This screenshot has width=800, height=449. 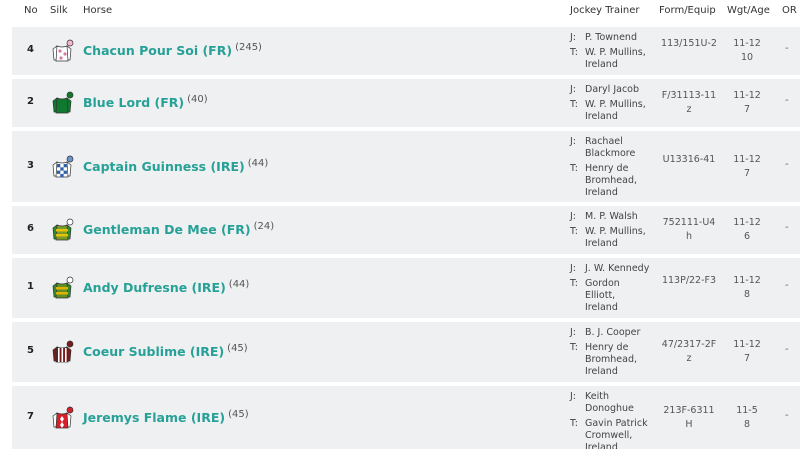 What do you see at coordinates (611, 216) in the screenshot?
I see `jockey-name-line: M. P. Walsh` at bounding box center [611, 216].